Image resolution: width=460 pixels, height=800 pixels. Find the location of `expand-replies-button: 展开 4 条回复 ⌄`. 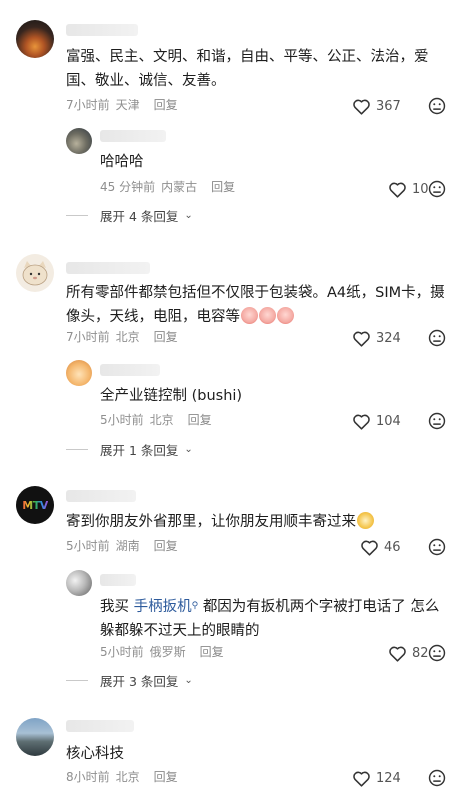

expand-replies-button: 展开 4 条回复 ⌄ is located at coordinates (129, 215).